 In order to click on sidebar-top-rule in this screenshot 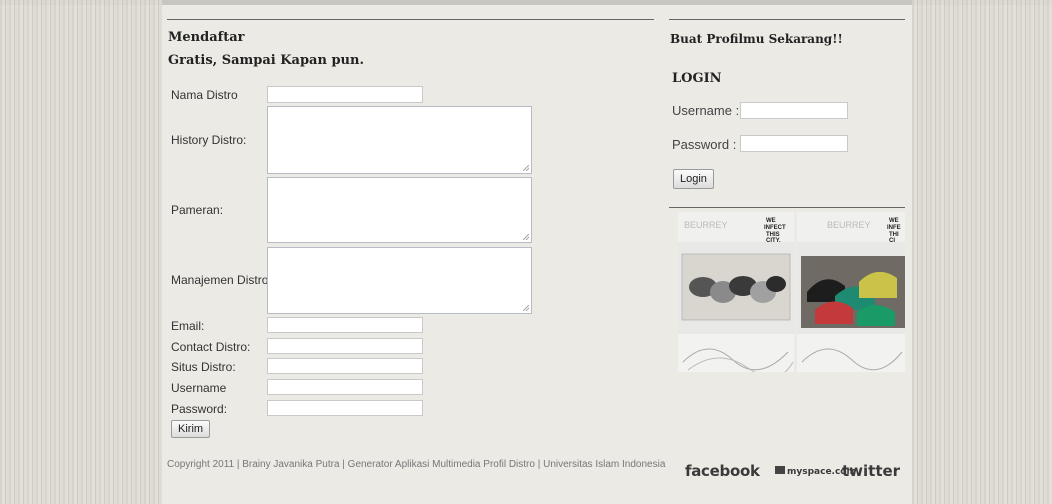, I will do `click(787, 19)`.